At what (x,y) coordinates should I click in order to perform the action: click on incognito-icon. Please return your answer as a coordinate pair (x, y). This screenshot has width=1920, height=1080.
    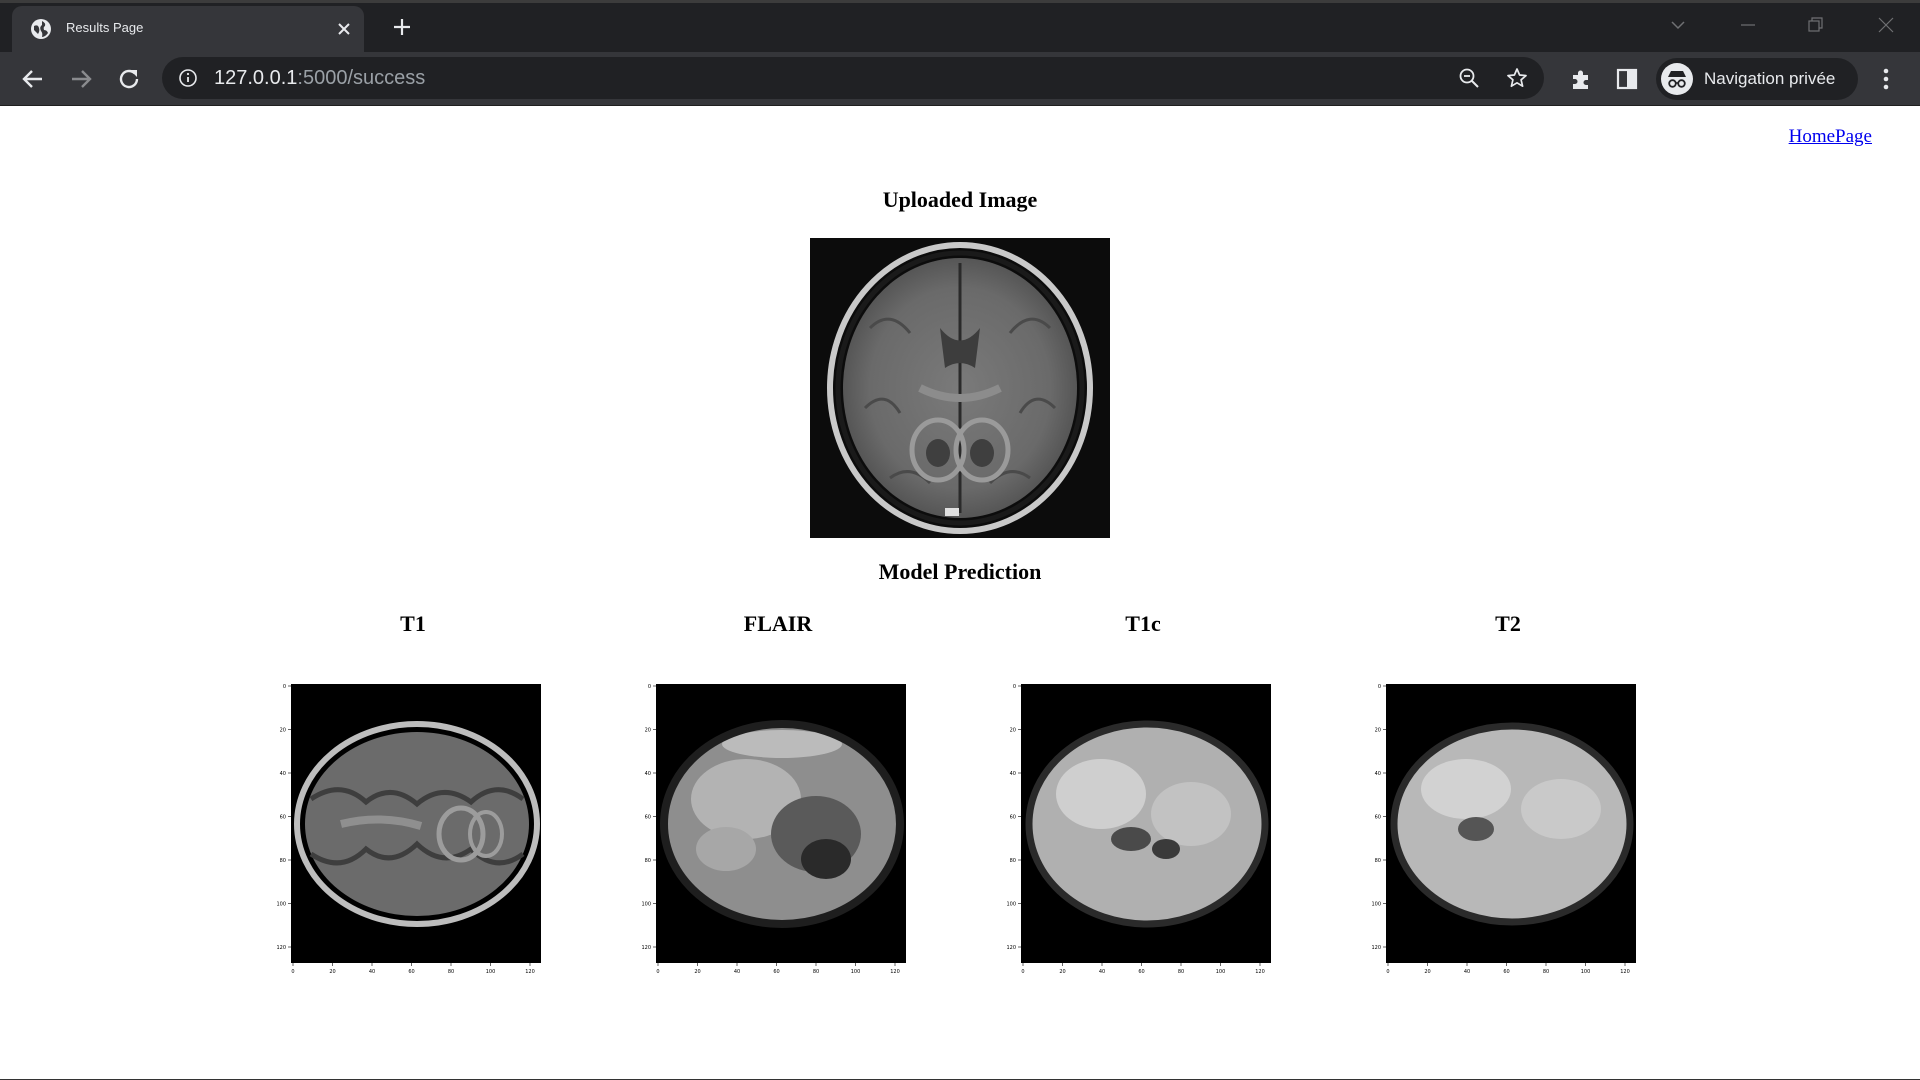
    Looking at the image, I should click on (1677, 79).